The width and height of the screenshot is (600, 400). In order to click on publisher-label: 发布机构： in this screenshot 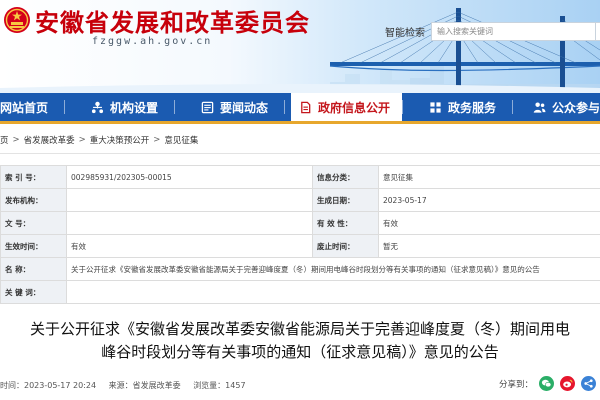, I will do `click(33, 200)`.